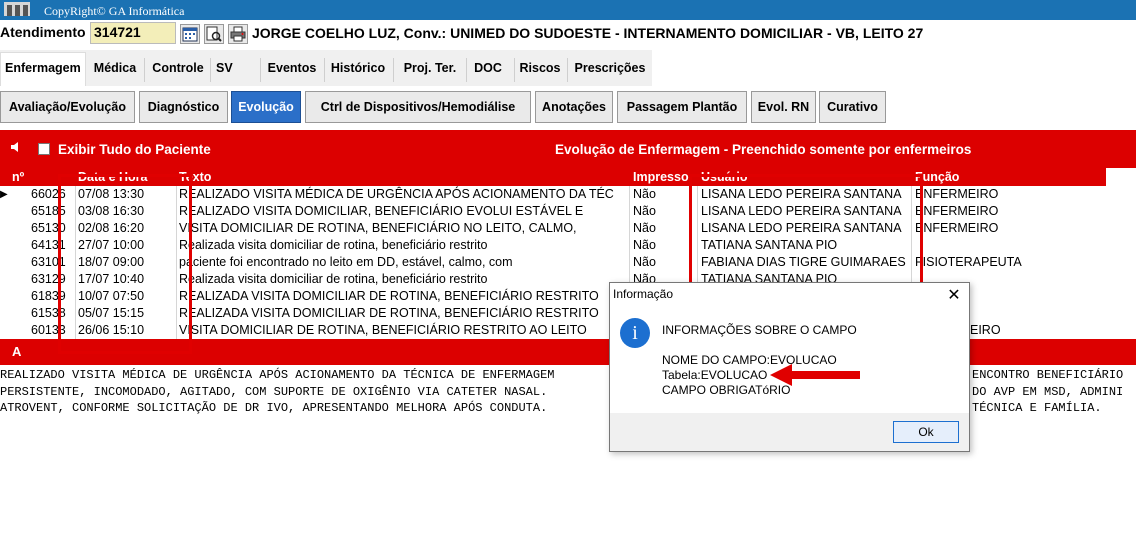 Image resolution: width=1136 pixels, height=559 pixels. What do you see at coordinates (815, 375) in the screenshot?
I see `arrow-annotation-icon` at bounding box center [815, 375].